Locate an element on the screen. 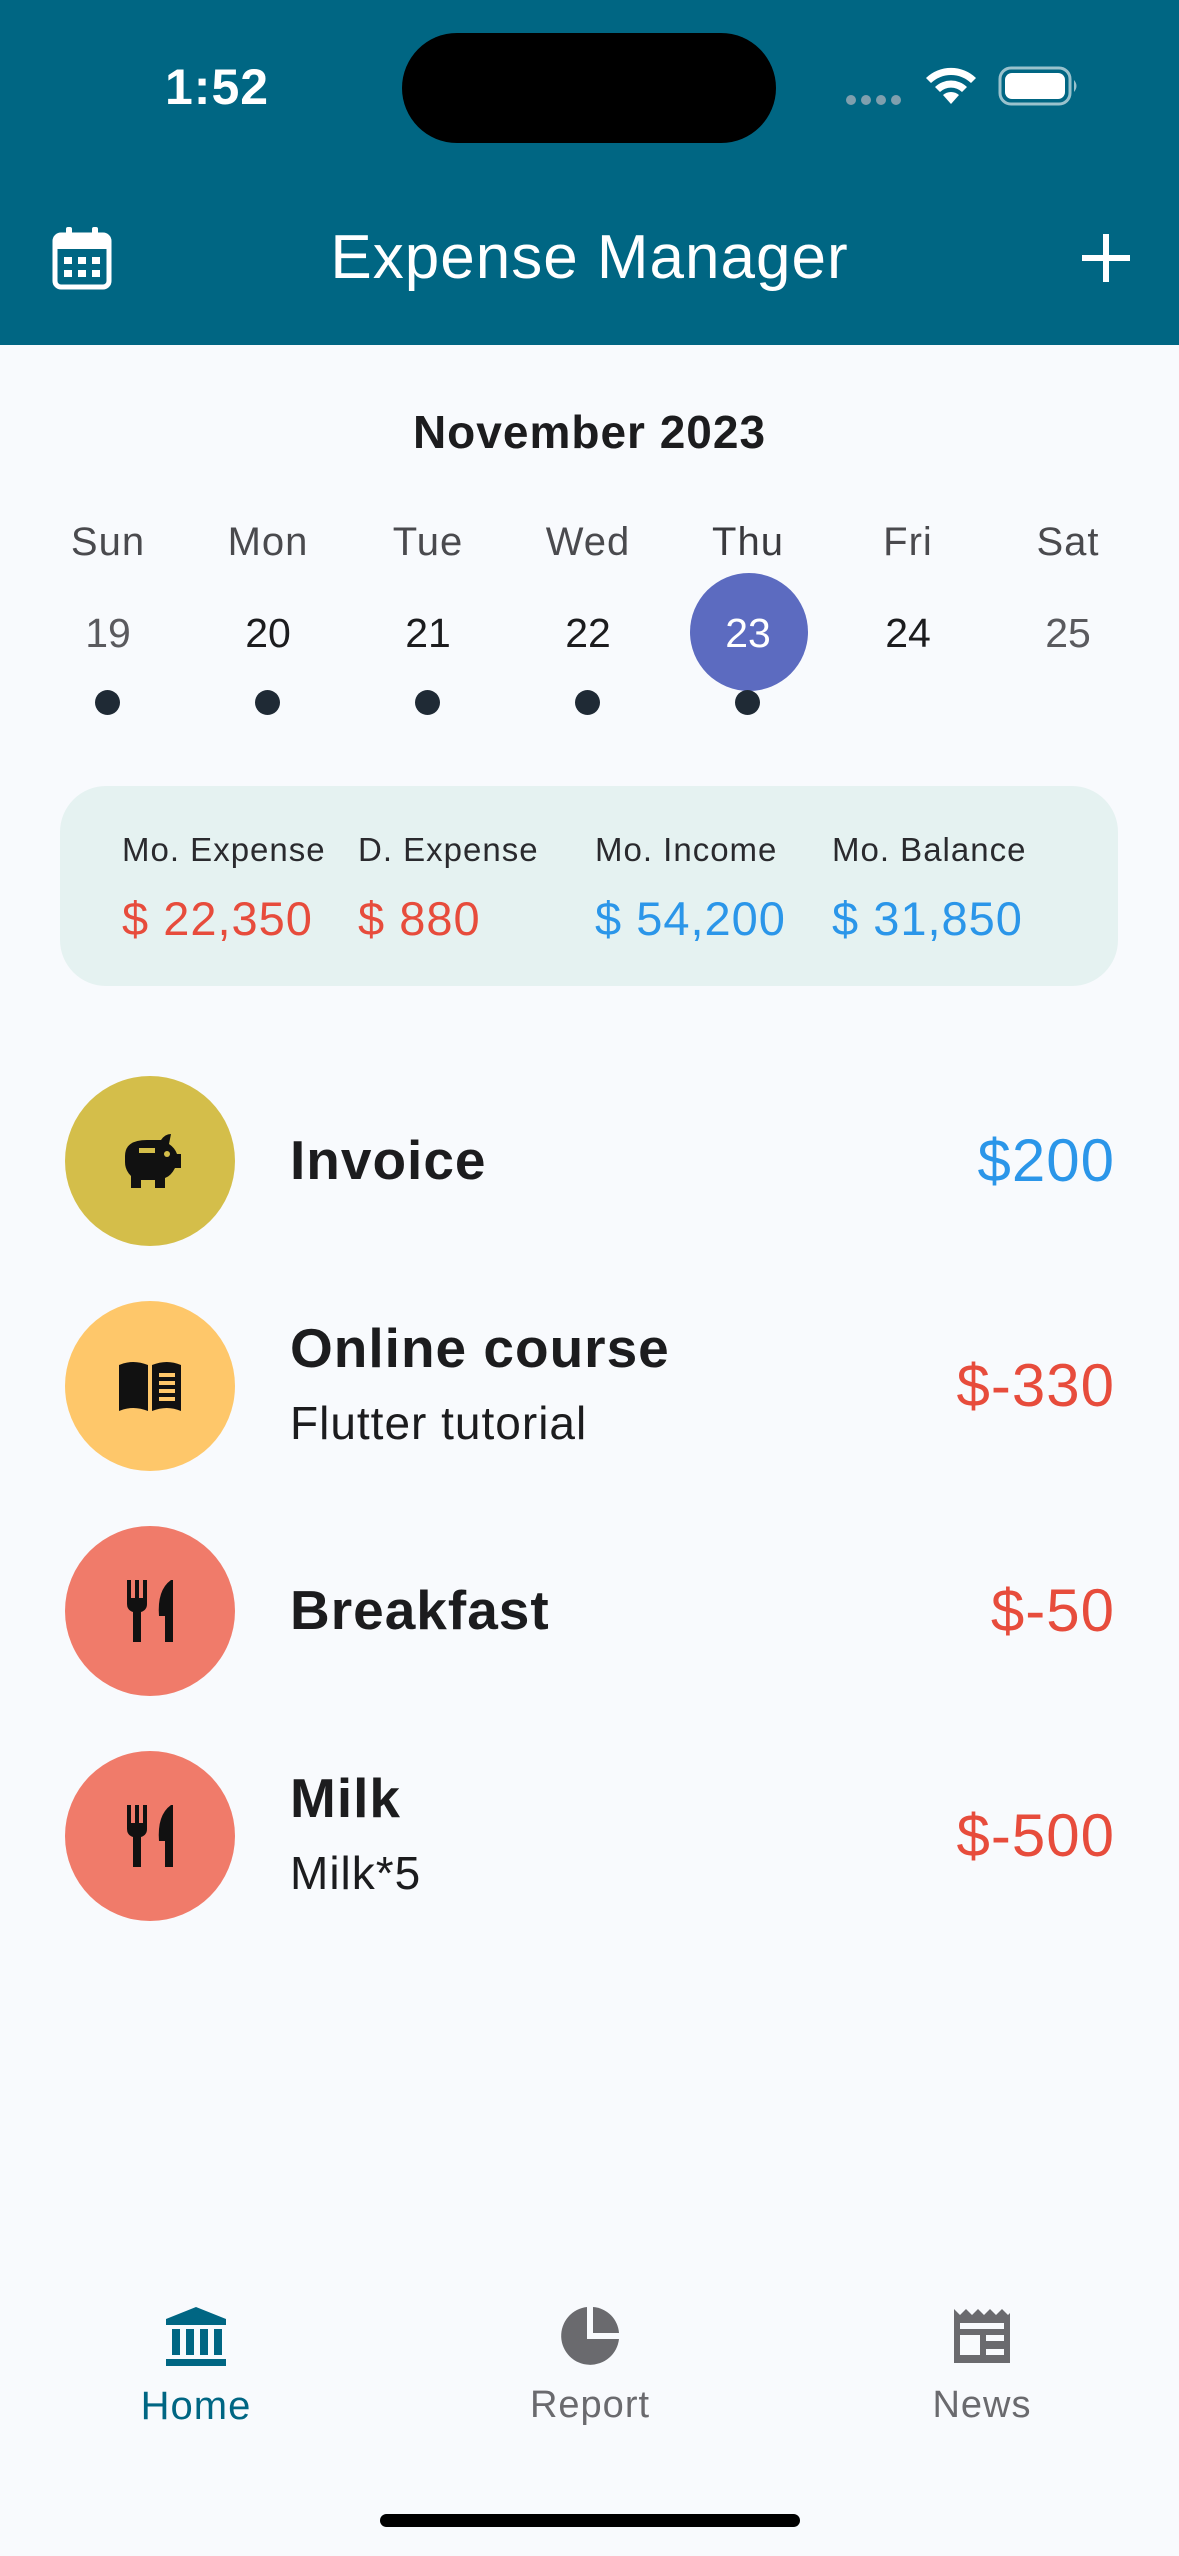  day-number-wrap: 24 is located at coordinates (908, 633).